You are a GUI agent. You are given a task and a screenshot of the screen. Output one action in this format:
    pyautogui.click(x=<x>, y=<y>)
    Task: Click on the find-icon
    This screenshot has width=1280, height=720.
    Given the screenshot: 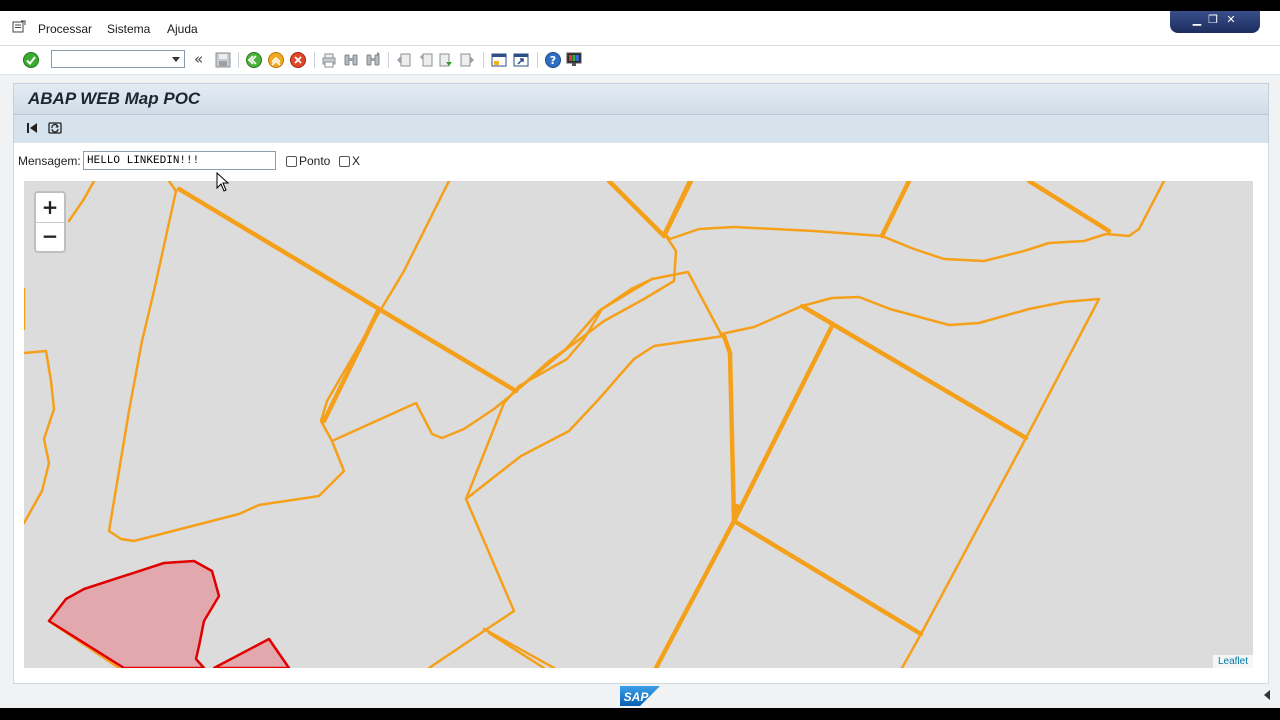 What is the action you would take?
    pyautogui.click(x=351, y=60)
    